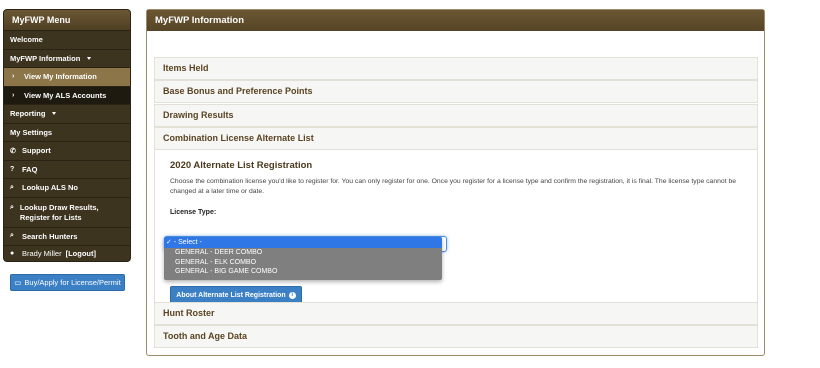 The width and height of the screenshot is (820, 368). Describe the element at coordinates (189, 313) in the screenshot. I see `accordion-title: Hunt Roster` at that location.